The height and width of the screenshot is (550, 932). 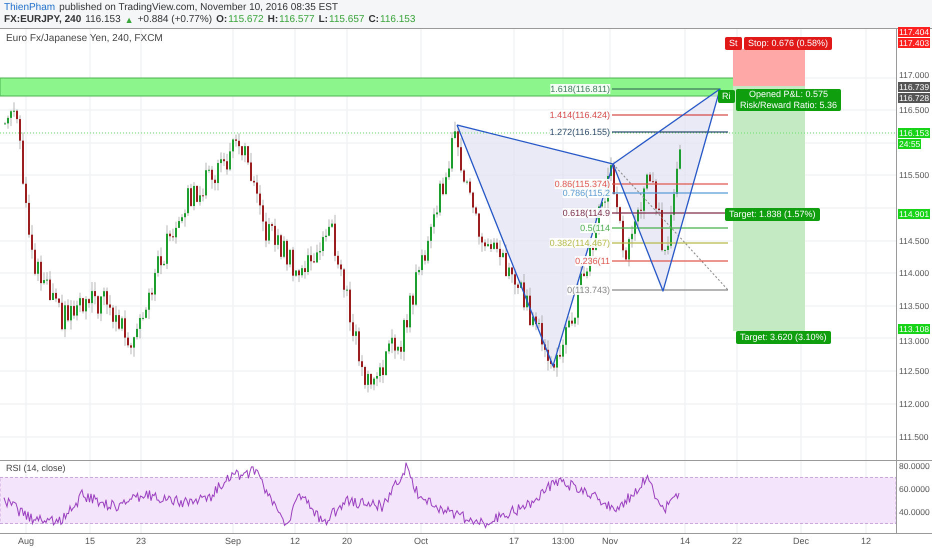 What do you see at coordinates (914, 341) in the screenshot?
I see `price-axis-label: 113.000` at bounding box center [914, 341].